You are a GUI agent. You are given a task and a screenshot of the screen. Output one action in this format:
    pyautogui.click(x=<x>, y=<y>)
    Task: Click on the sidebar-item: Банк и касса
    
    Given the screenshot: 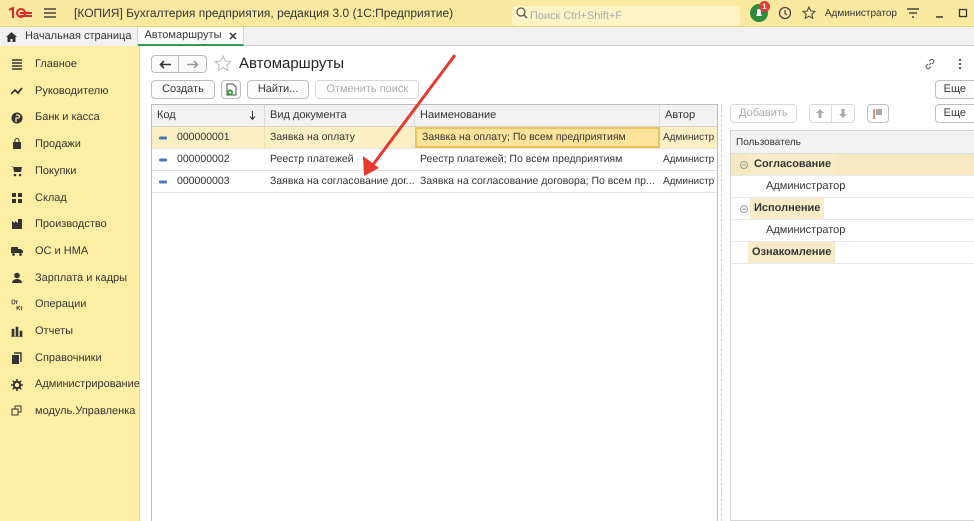 What is the action you would take?
    pyautogui.click(x=69, y=118)
    